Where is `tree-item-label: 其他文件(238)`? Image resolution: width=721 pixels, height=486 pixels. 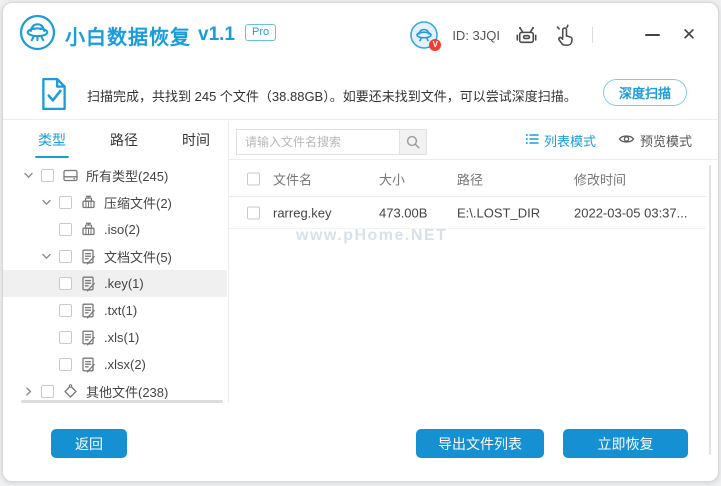
tree-item-label: 其他文件(238) is located at coordinates (127, 392).